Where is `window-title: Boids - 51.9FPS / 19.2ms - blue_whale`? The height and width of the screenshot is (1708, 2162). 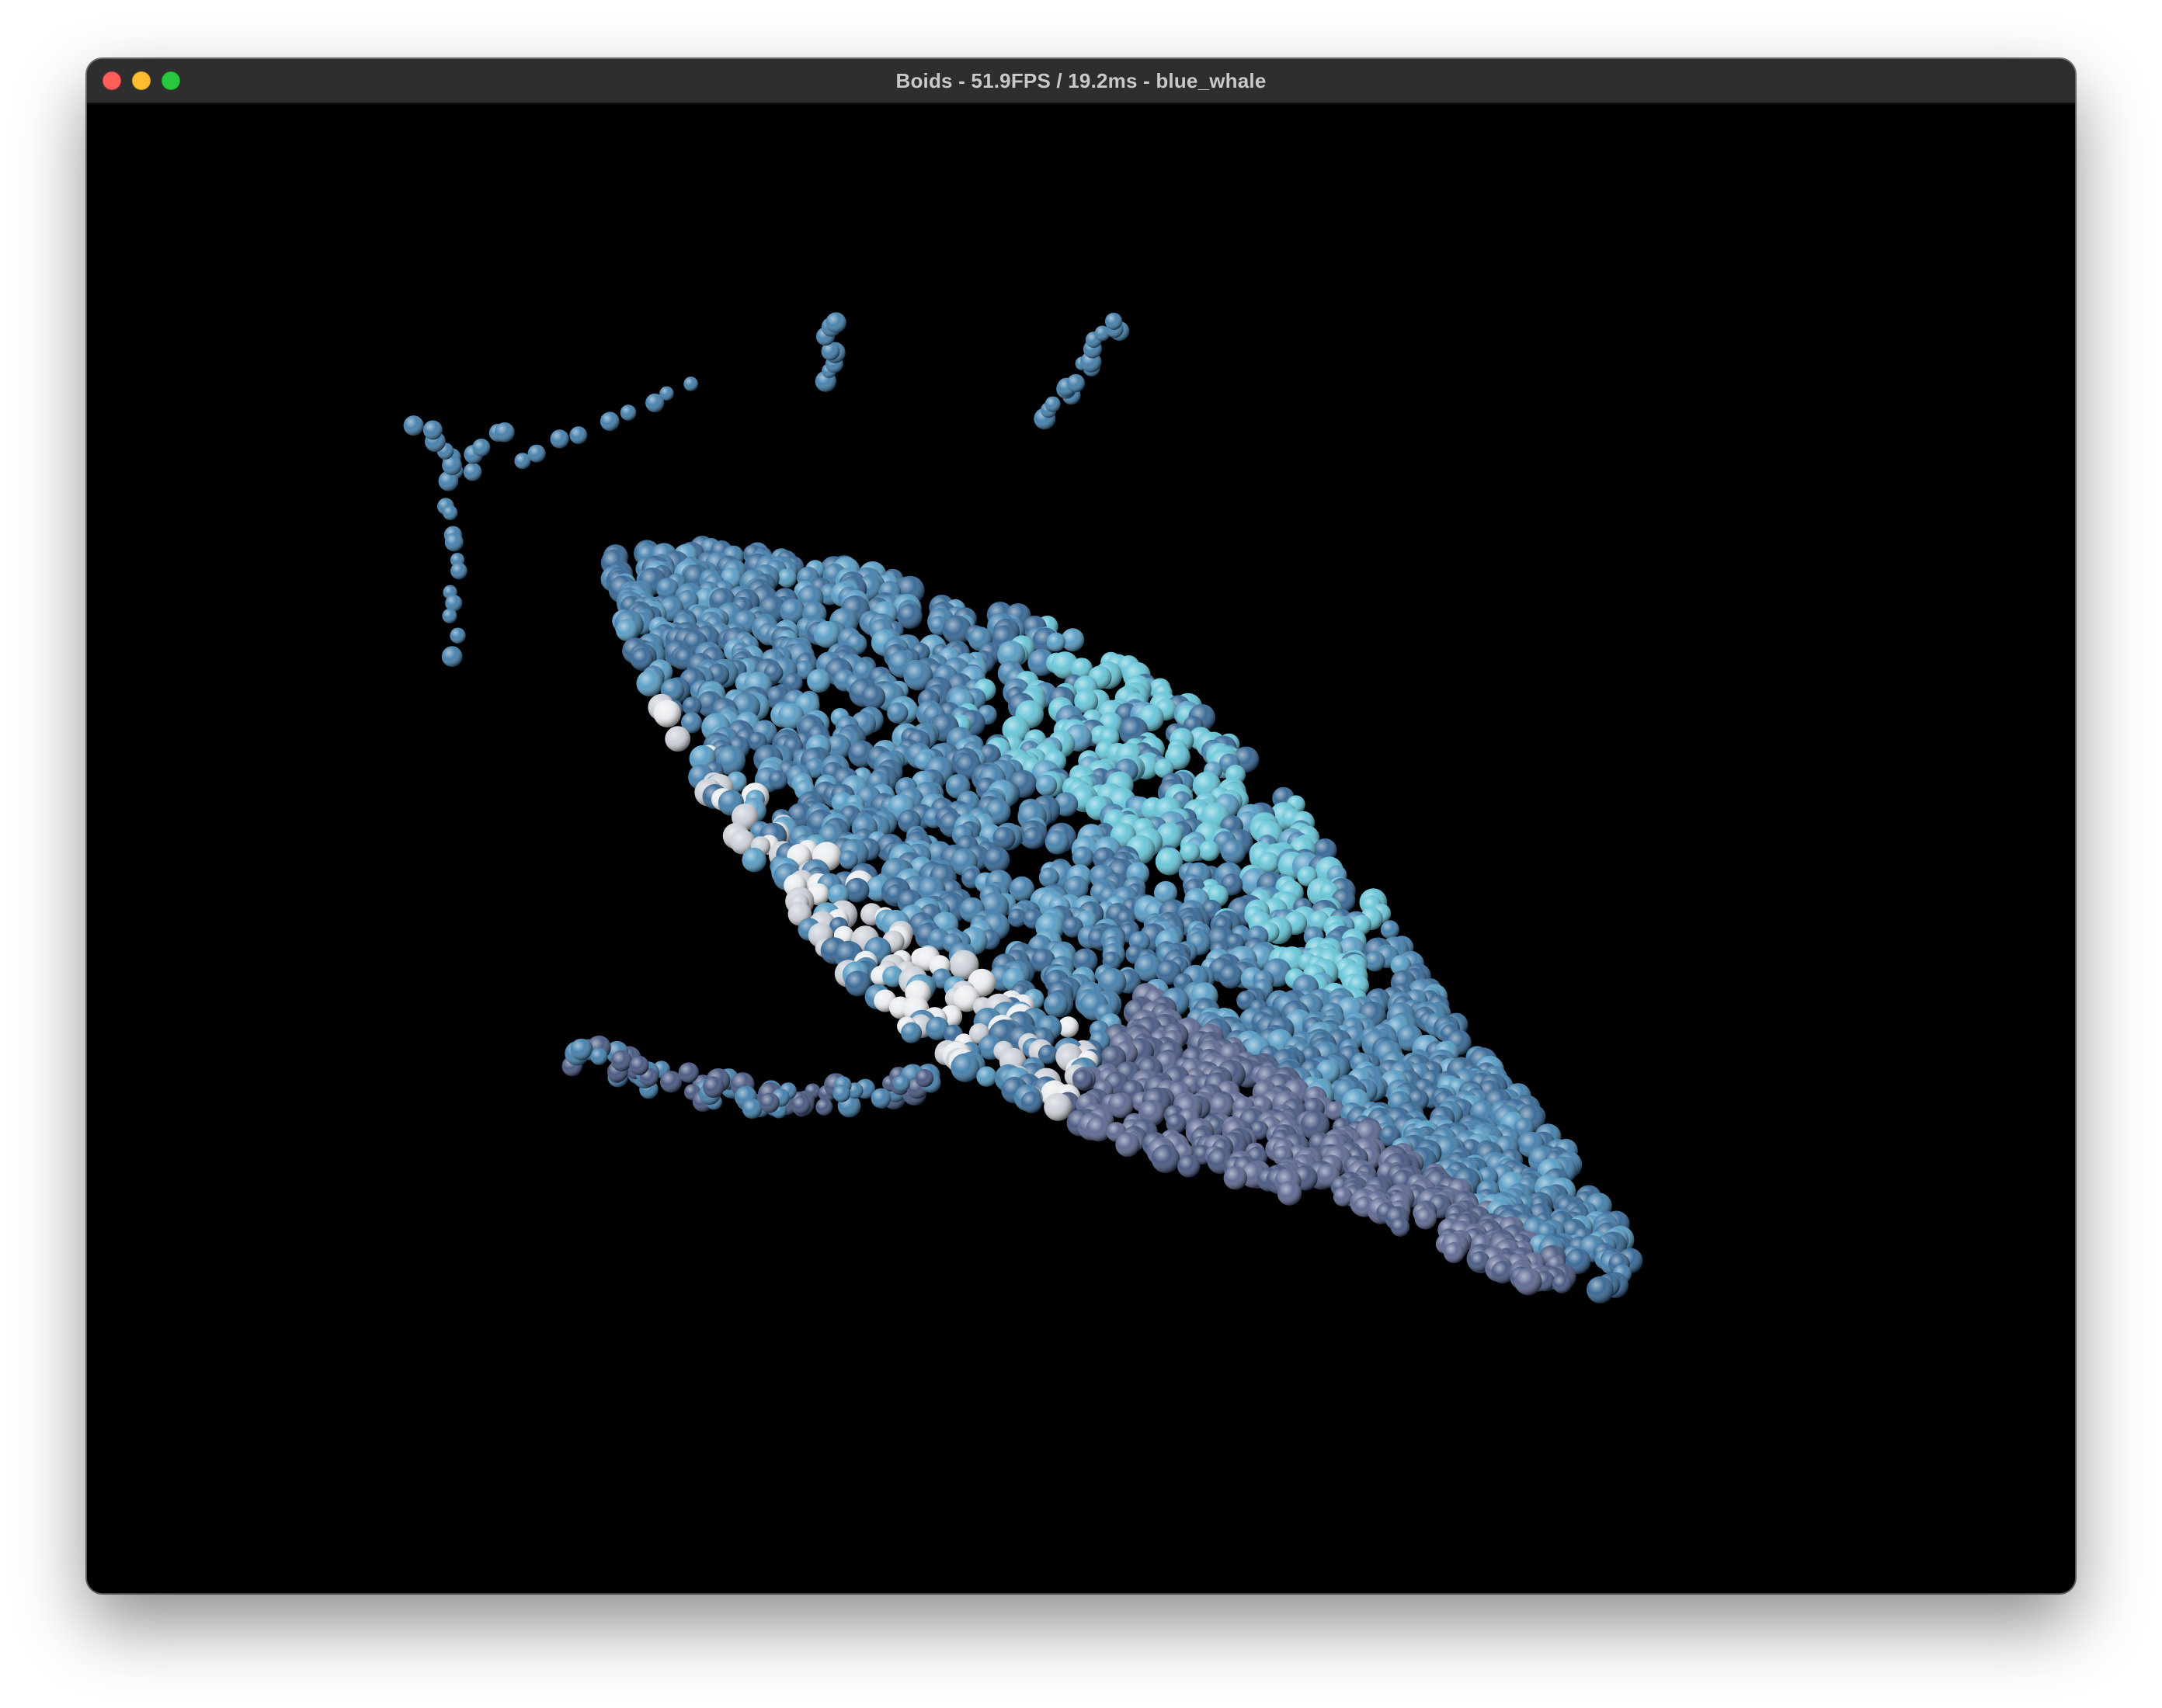 window-title: Boids - 51.9FPS / 19.2ms - blue_whale is located at coordinates (1081, 80).